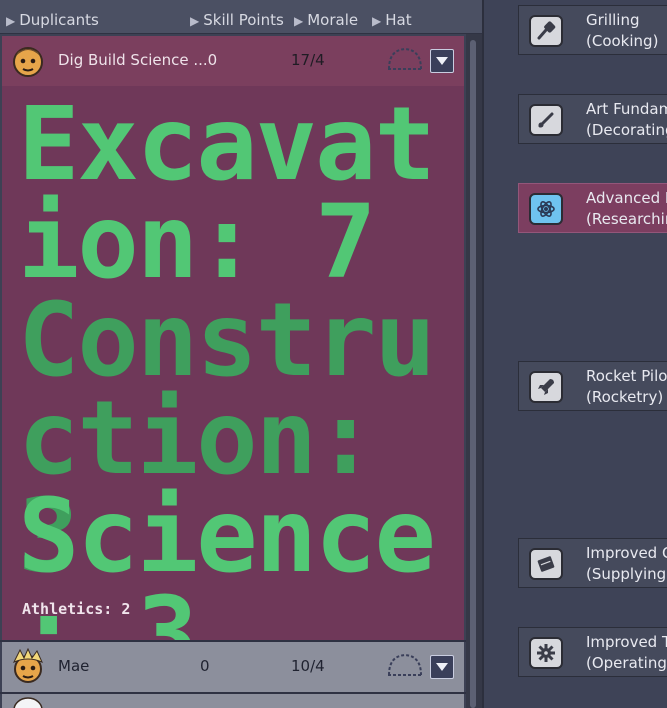 The height and width of the screenshot is (708, 667). I want to click on duplicant-row, so click(233, 701).